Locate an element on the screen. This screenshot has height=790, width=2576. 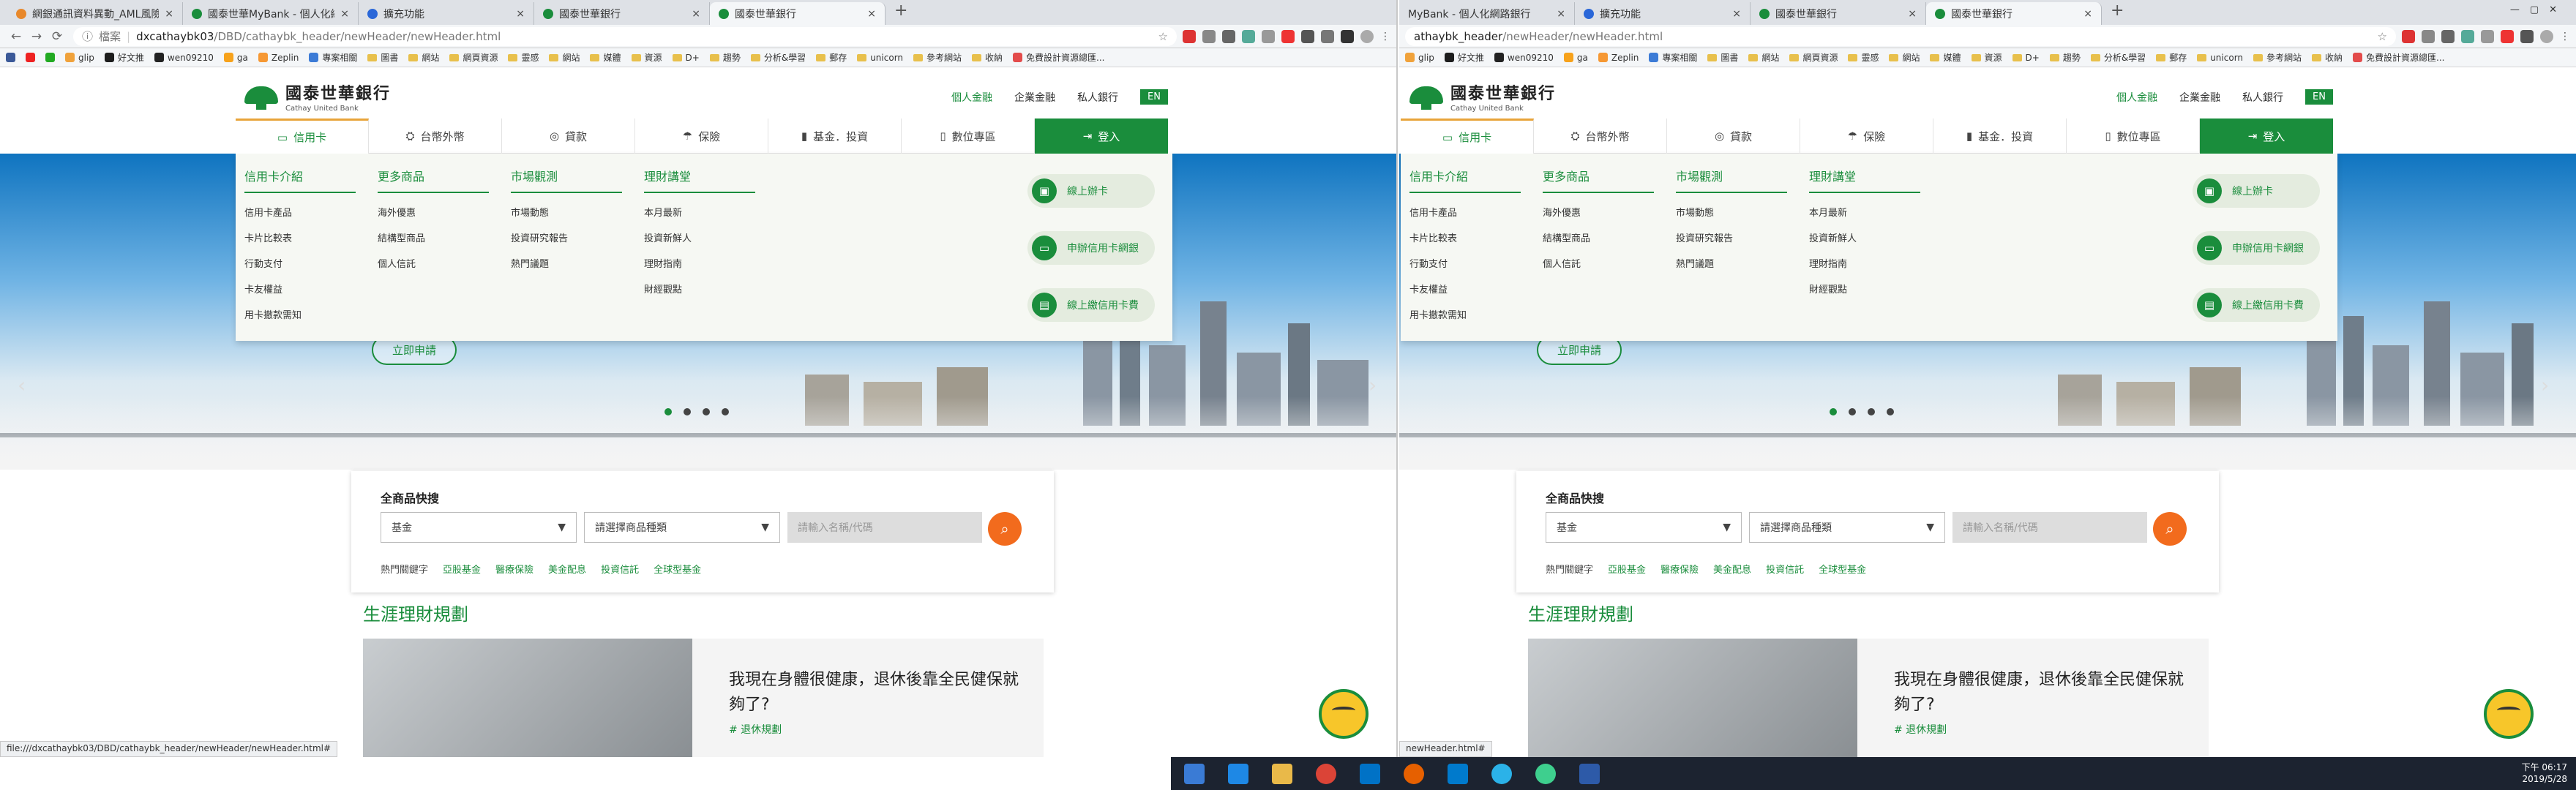
tab-active: 國泰世華銀行 × is located at coordinates (2014, 13).